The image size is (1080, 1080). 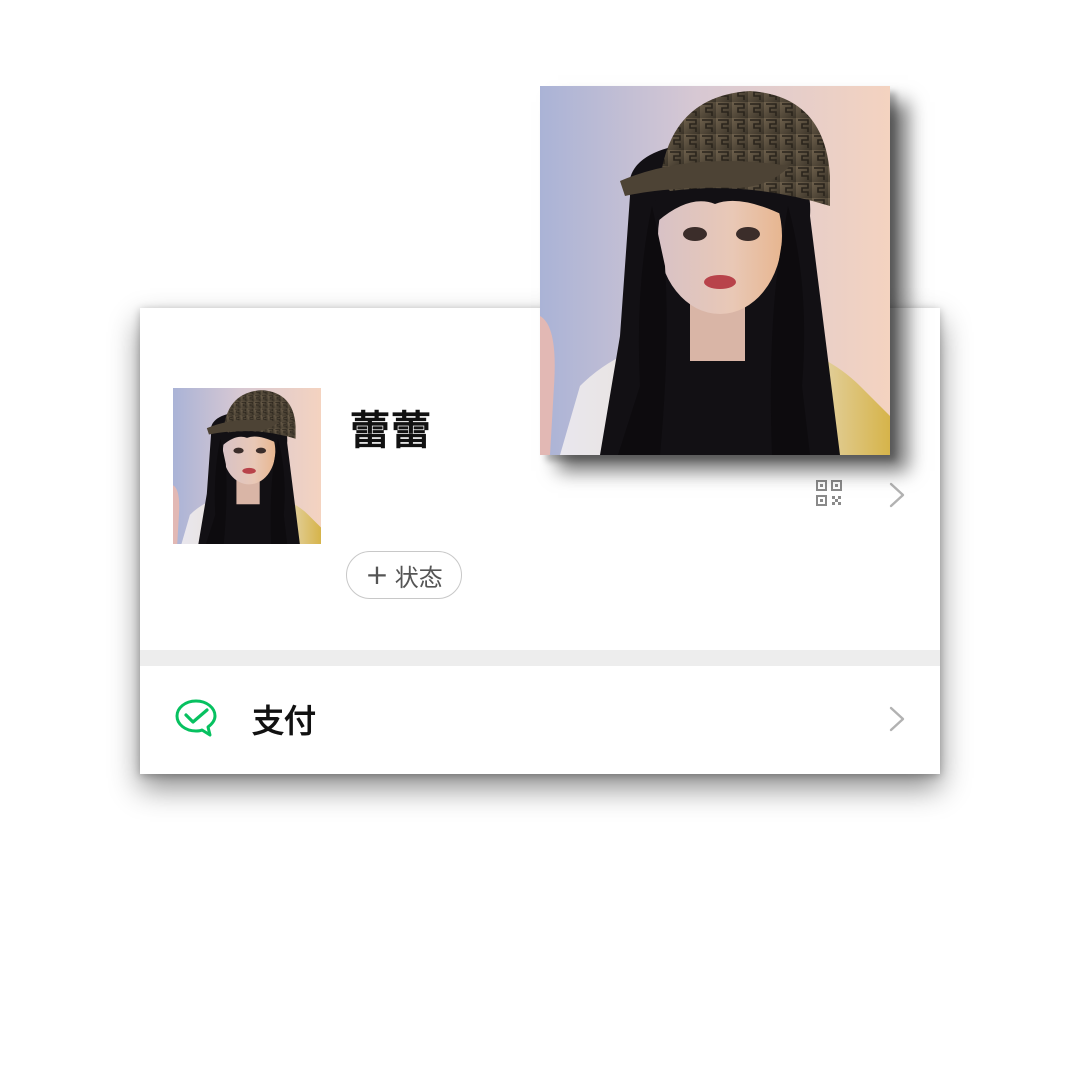 What do you see at coordinates (540, 720) in the screenshot?
I see `menu-item-pay: 支付` at bounding box center [540, 720].